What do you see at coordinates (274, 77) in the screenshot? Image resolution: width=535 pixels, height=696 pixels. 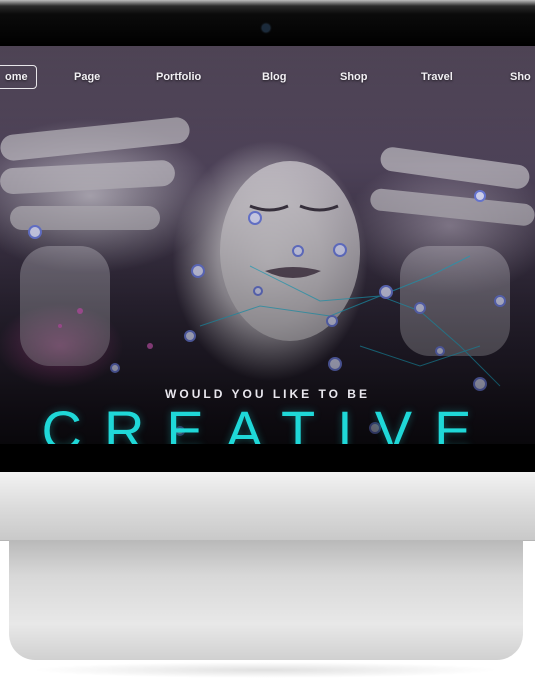 I see `nav-item-blog: Blog` at bounding box center [274, 77].